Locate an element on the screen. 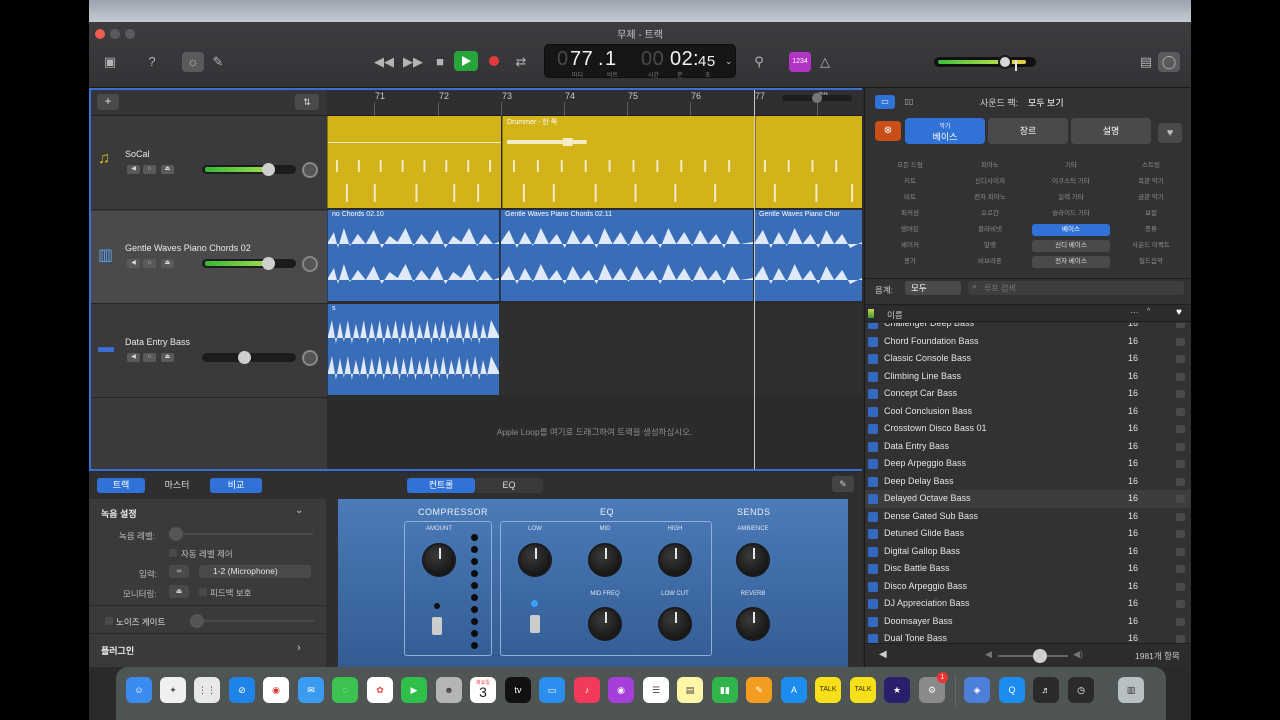 This screenshot has height=720, width=1280. loop-row: Crosstown Disco Bass 01 16 is located at coordinates (1028, 429).